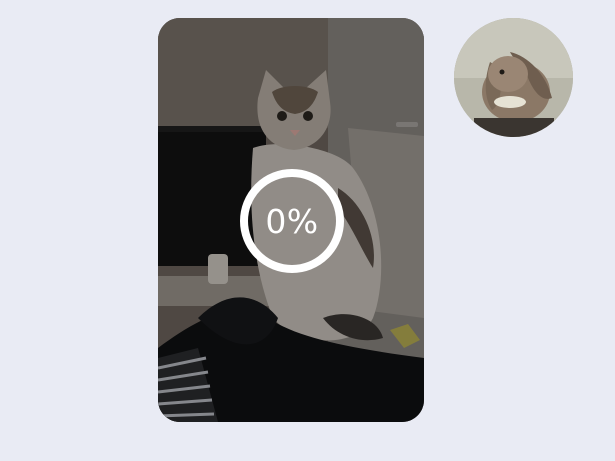 This screenshot has width=615, height=461. I want to click on upload-progress-label: 0%, so click(292, 221).